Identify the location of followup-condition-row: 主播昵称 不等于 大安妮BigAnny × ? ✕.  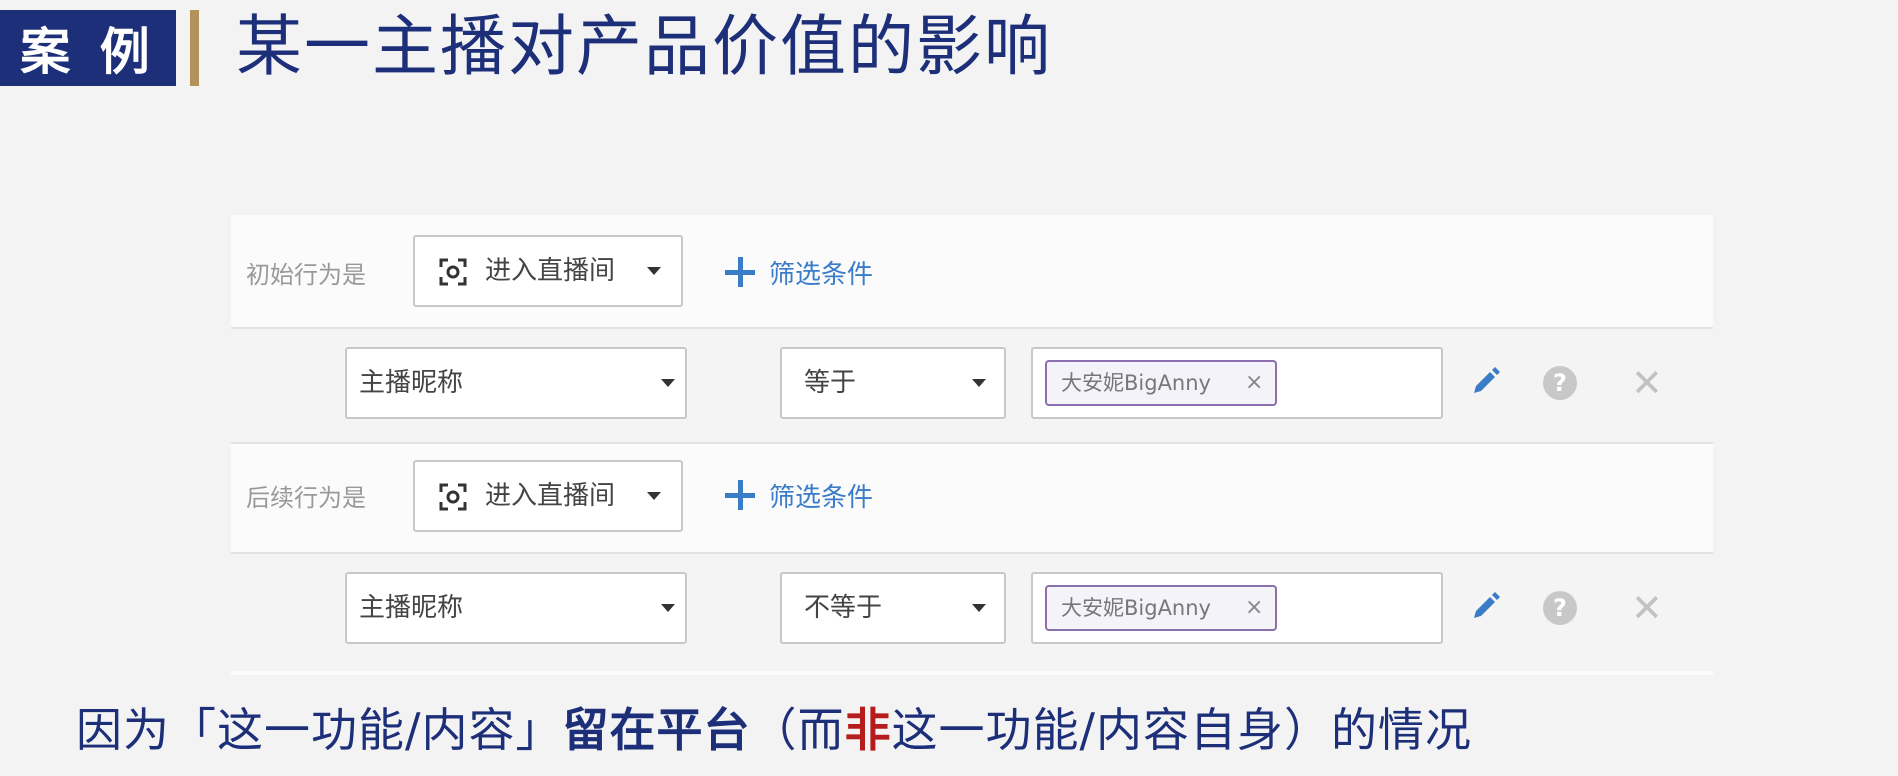
(972, 611).